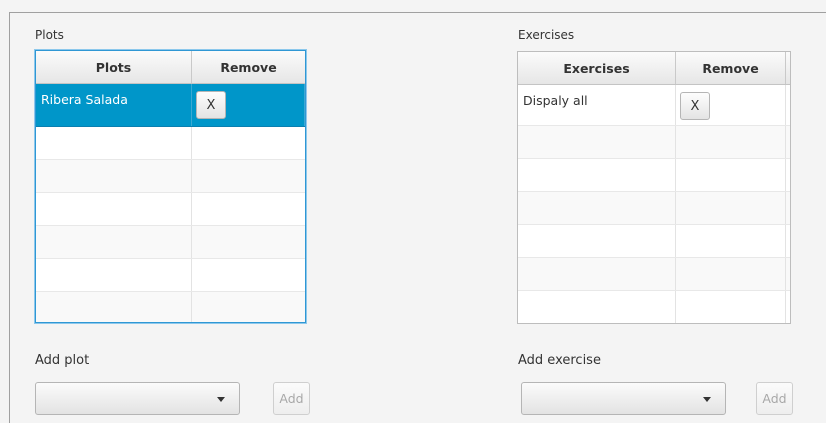  Describe the element at coordinates (555, 100) in the screenshot. I see `exercise-name: Dispaly all` at that location.